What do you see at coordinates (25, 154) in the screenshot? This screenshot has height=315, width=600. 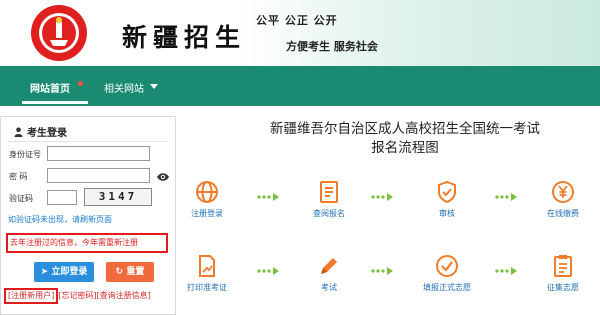 I see `id-label: 身份证号` at bounding box center [25, 154].